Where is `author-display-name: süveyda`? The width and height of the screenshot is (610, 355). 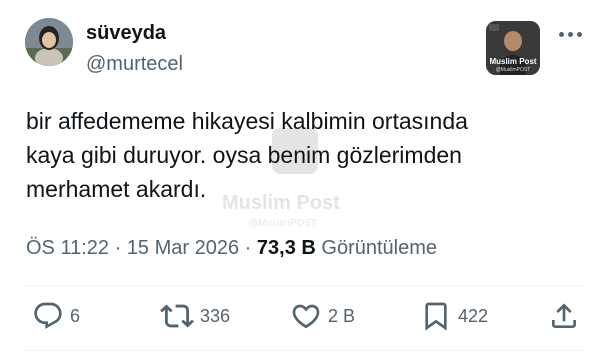
author-display-name: süveyda is located at coordinates (126, 33).